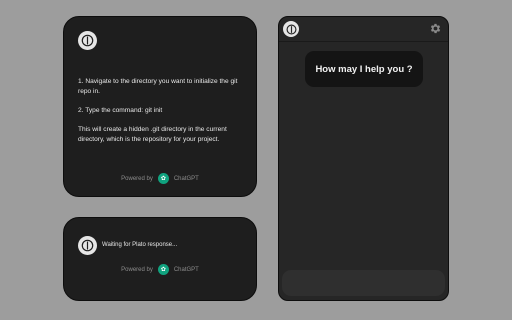  What do you see at coordinates (363, 283) in the screenshot?
I see `chat-input` at bounding box center [363, 283].